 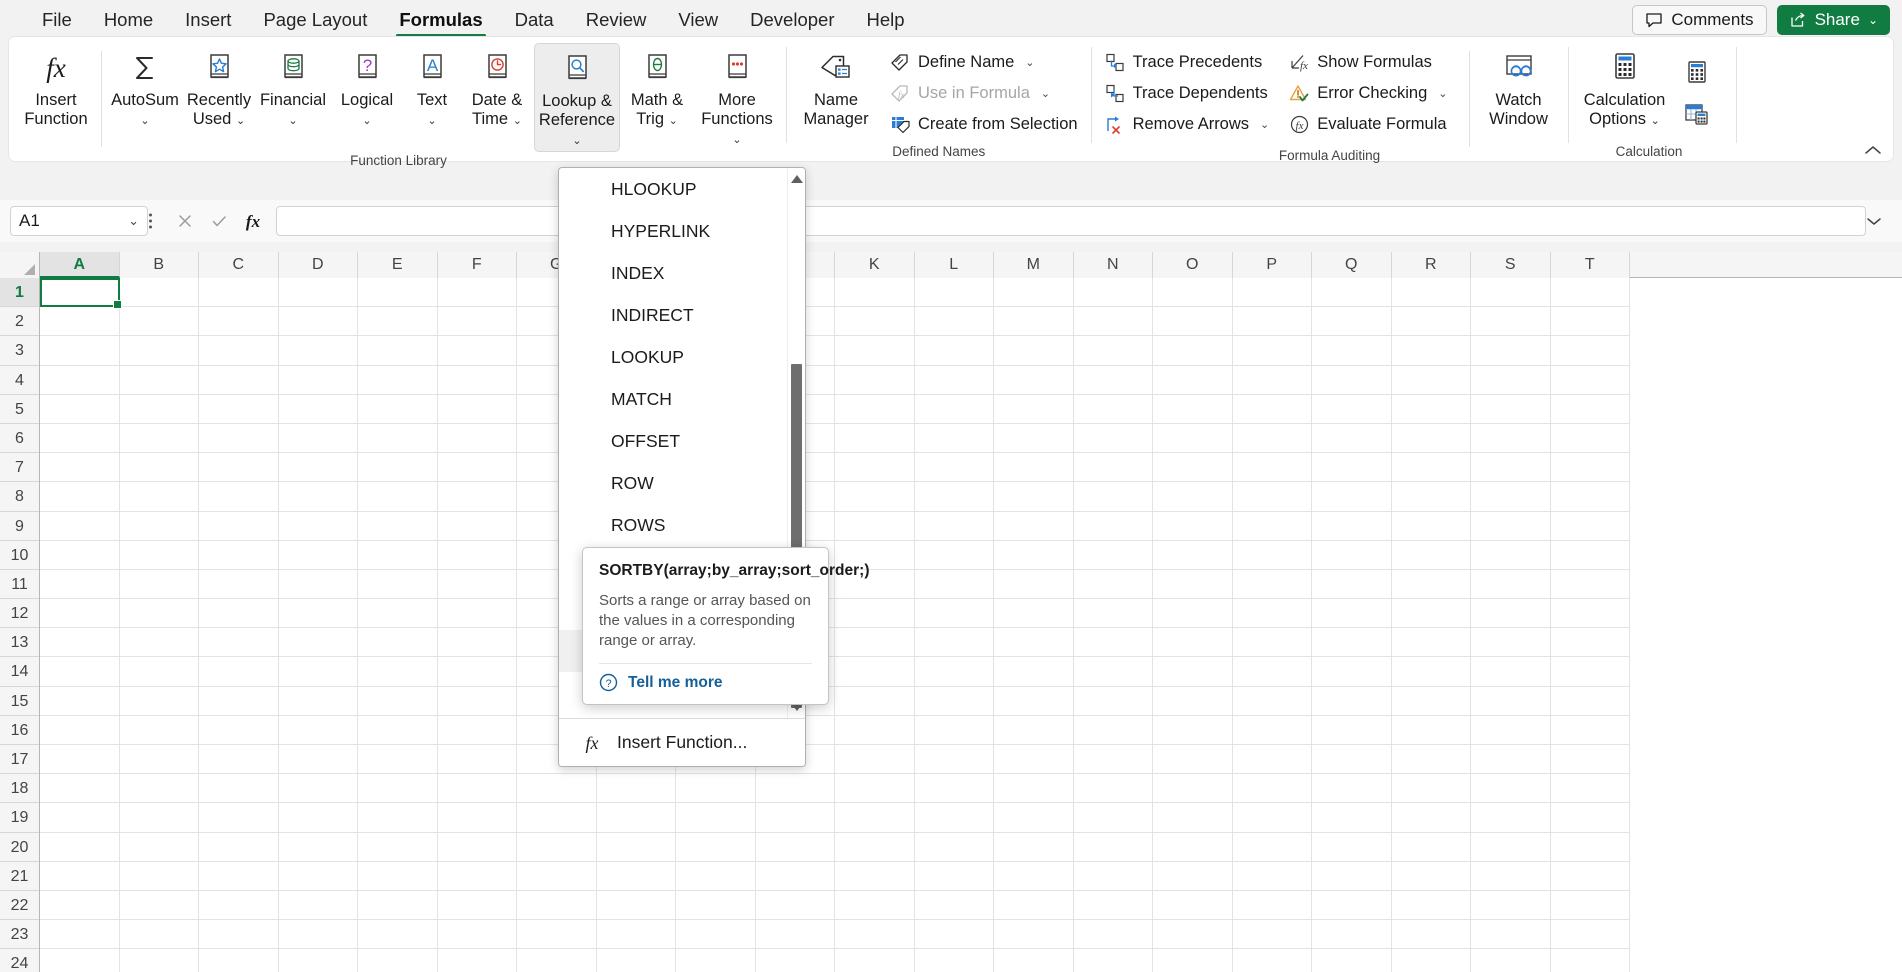 I want to click on cell-O20, so click(x=1193, y=847).